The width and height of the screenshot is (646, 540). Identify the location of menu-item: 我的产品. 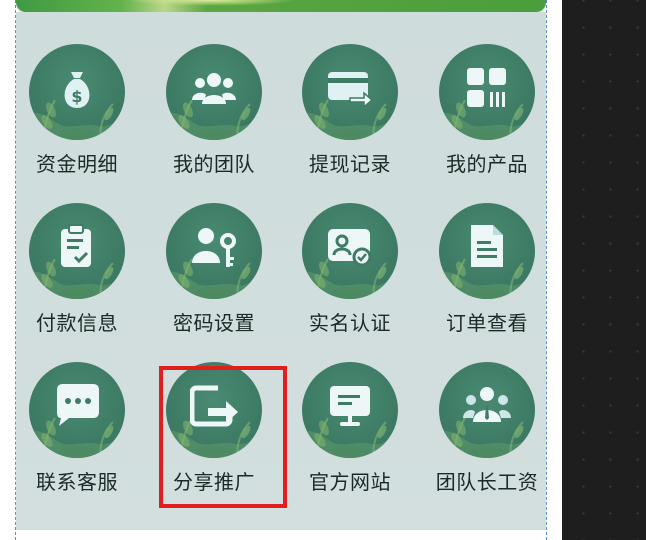
(491, 124).